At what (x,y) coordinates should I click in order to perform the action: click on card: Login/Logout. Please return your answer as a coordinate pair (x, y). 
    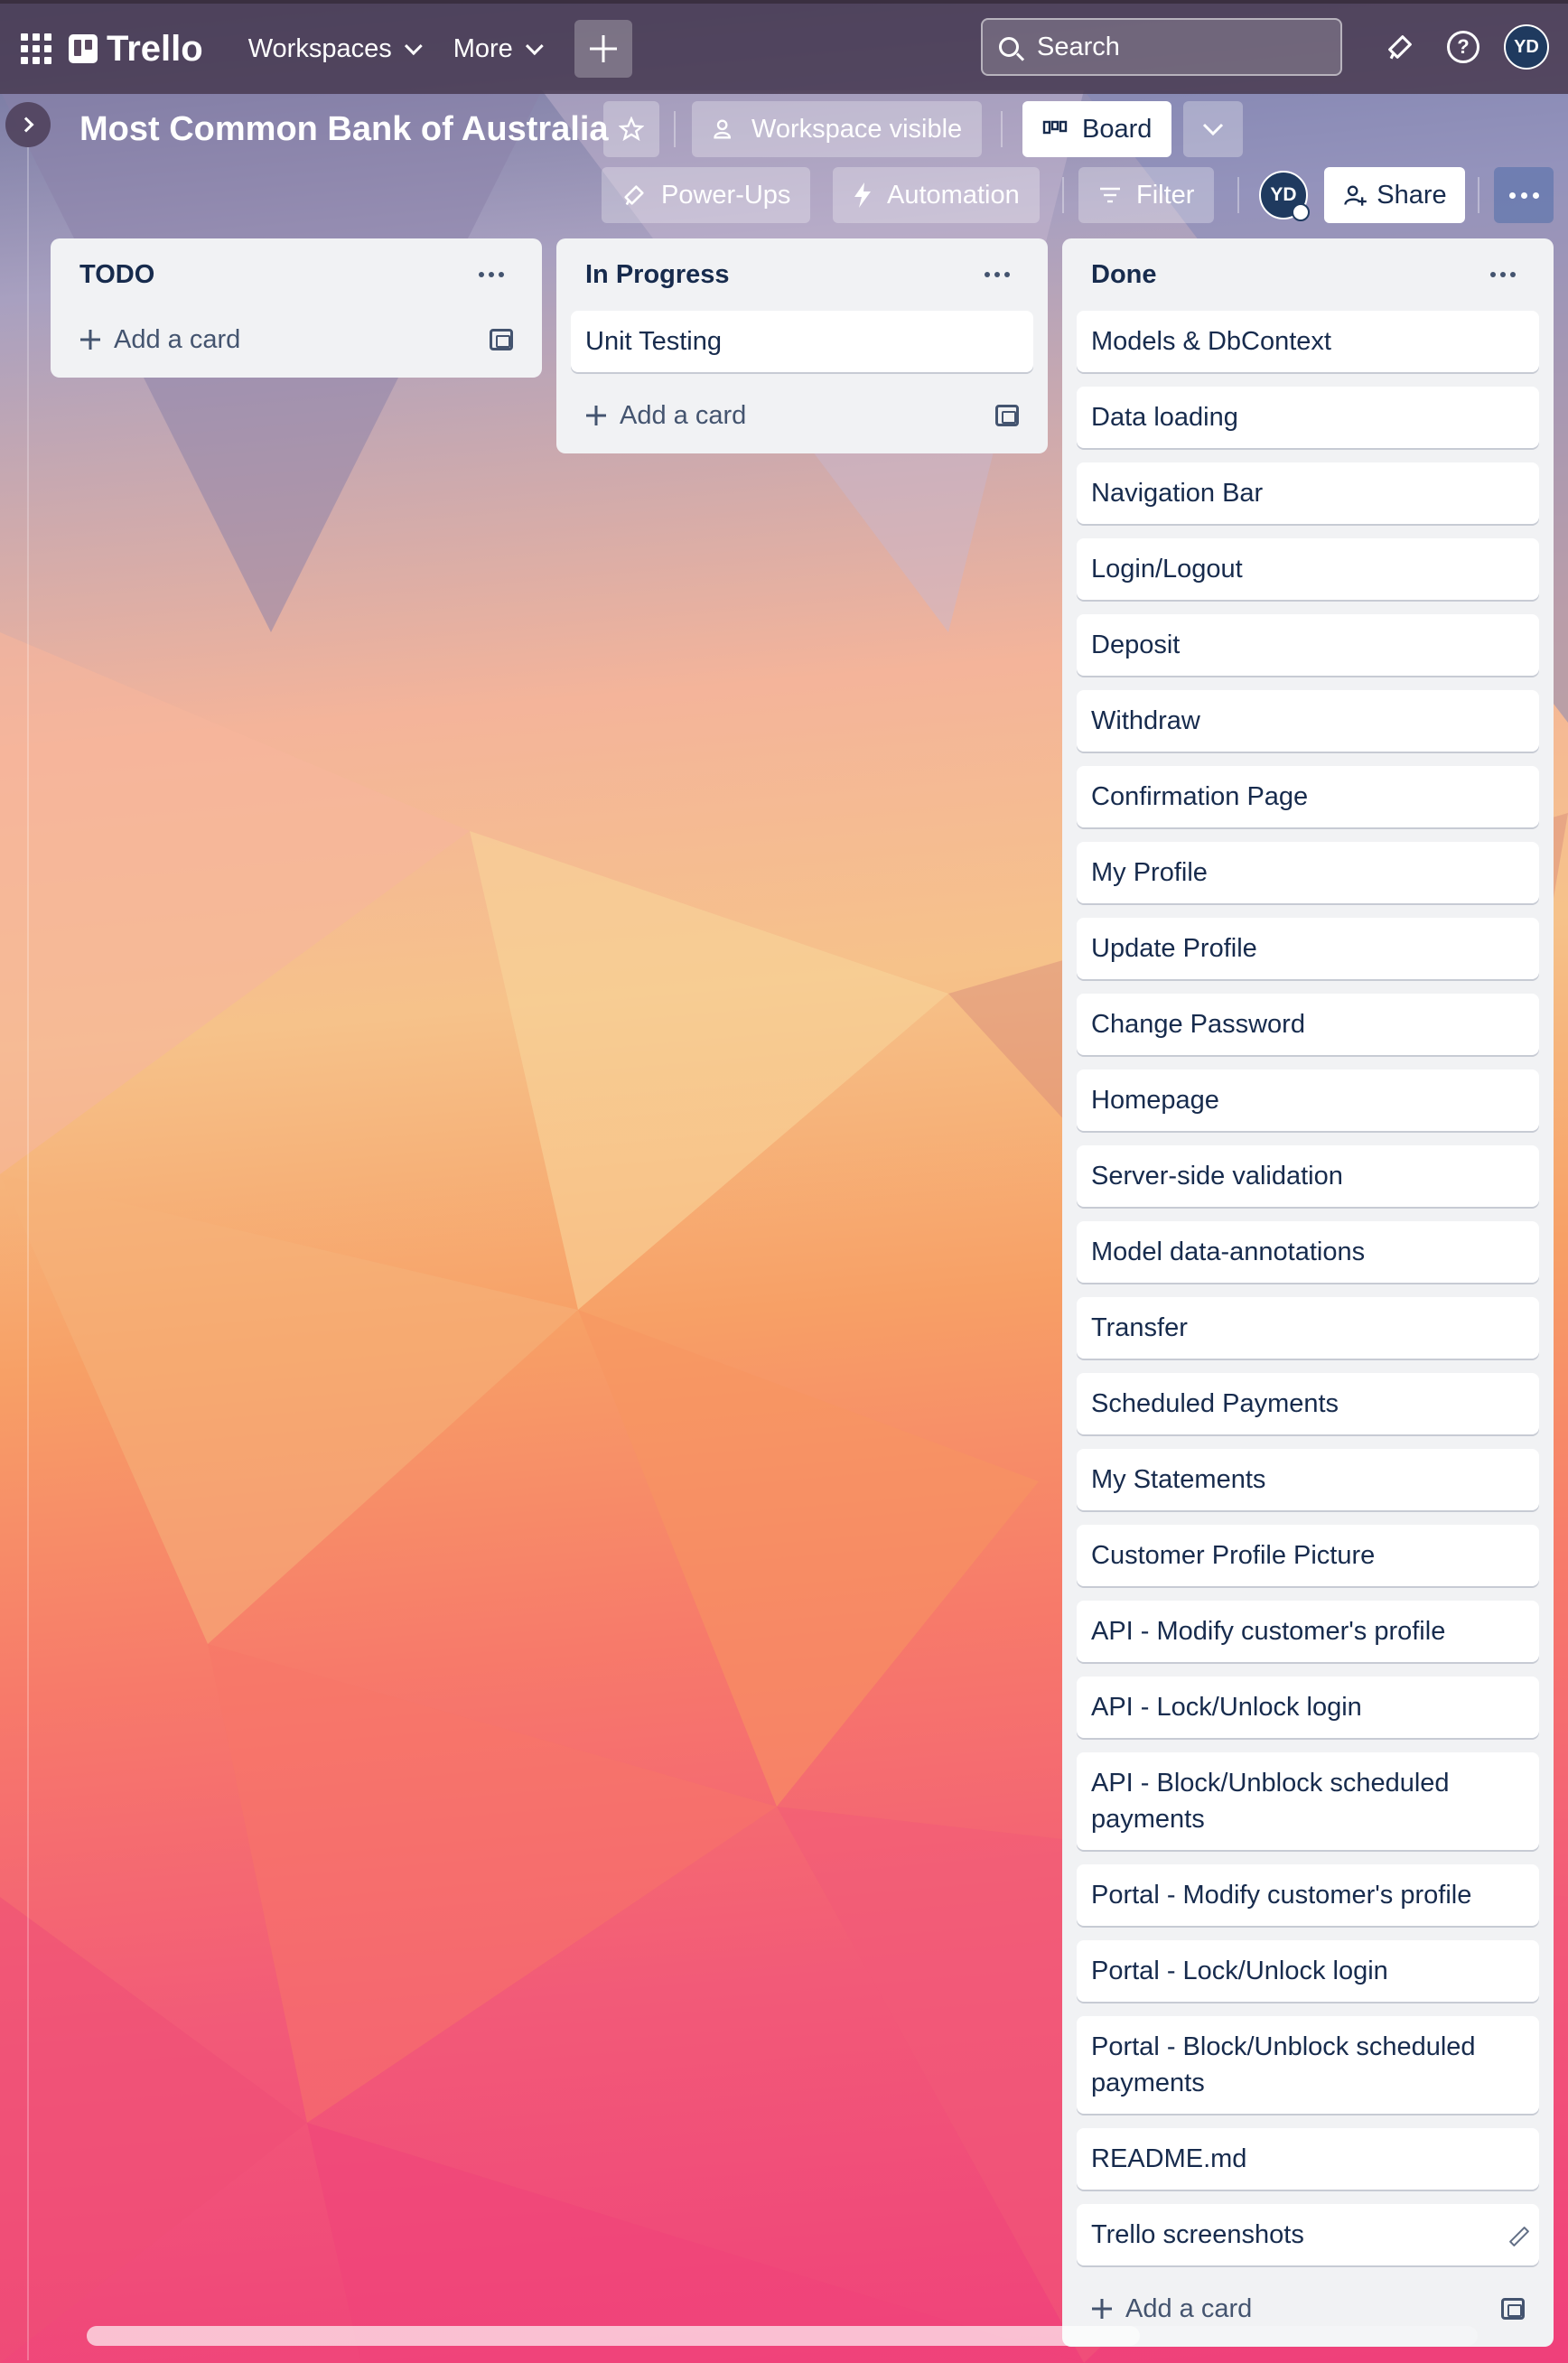
    Looking at the image, I should click on (1308, 569).